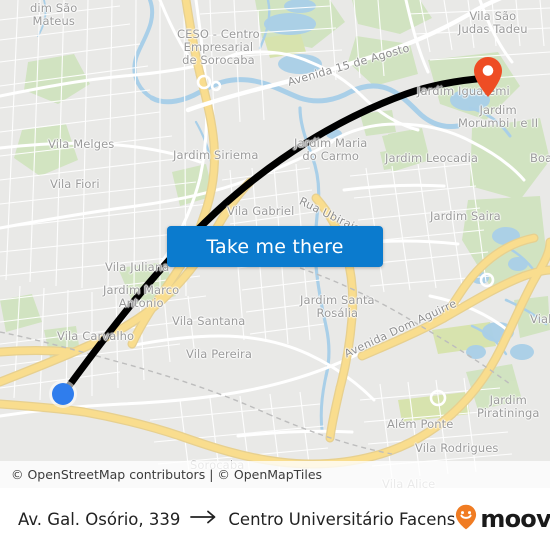  What do you see at coordinates (63, 394) in the screenshot?
I see `origin-dot` at bounding box center [63, 394].